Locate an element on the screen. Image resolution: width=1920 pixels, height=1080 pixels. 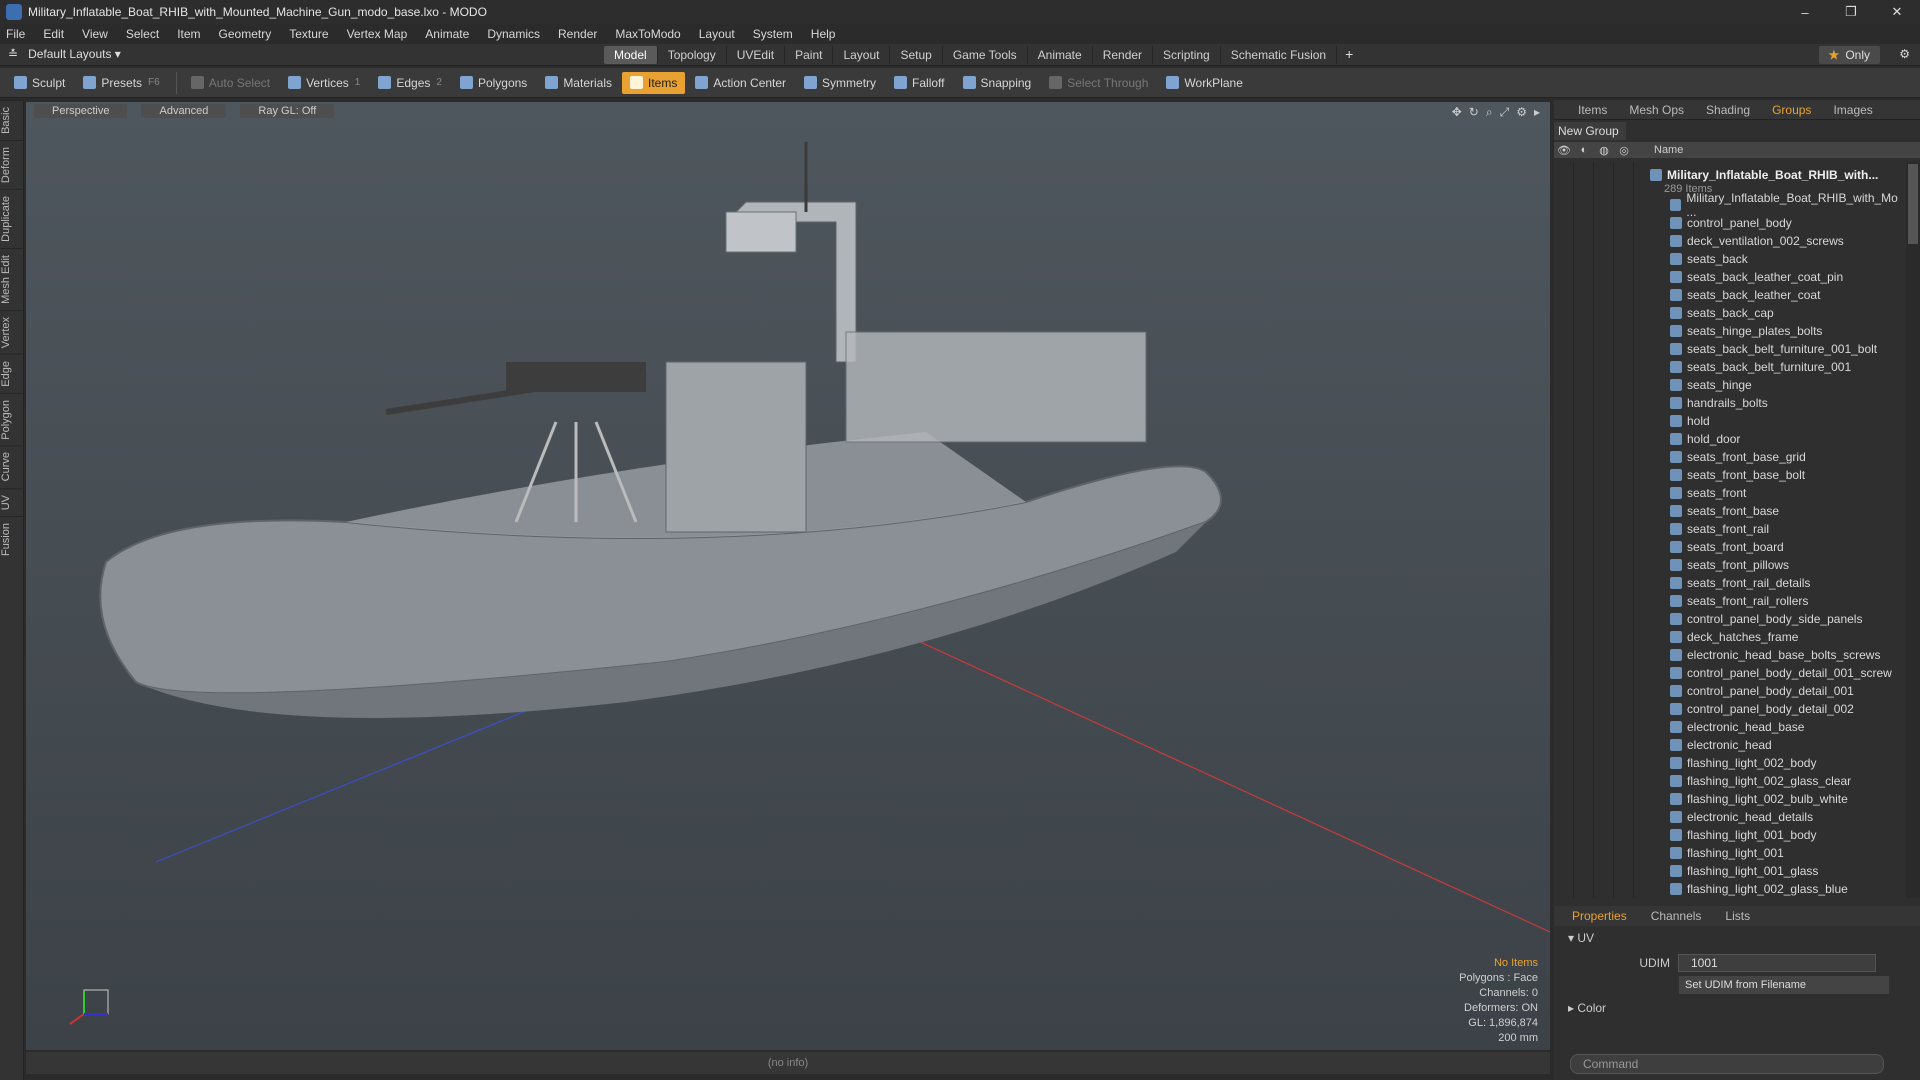
tab-groups: Groups is located at coordinates (1791, 110).